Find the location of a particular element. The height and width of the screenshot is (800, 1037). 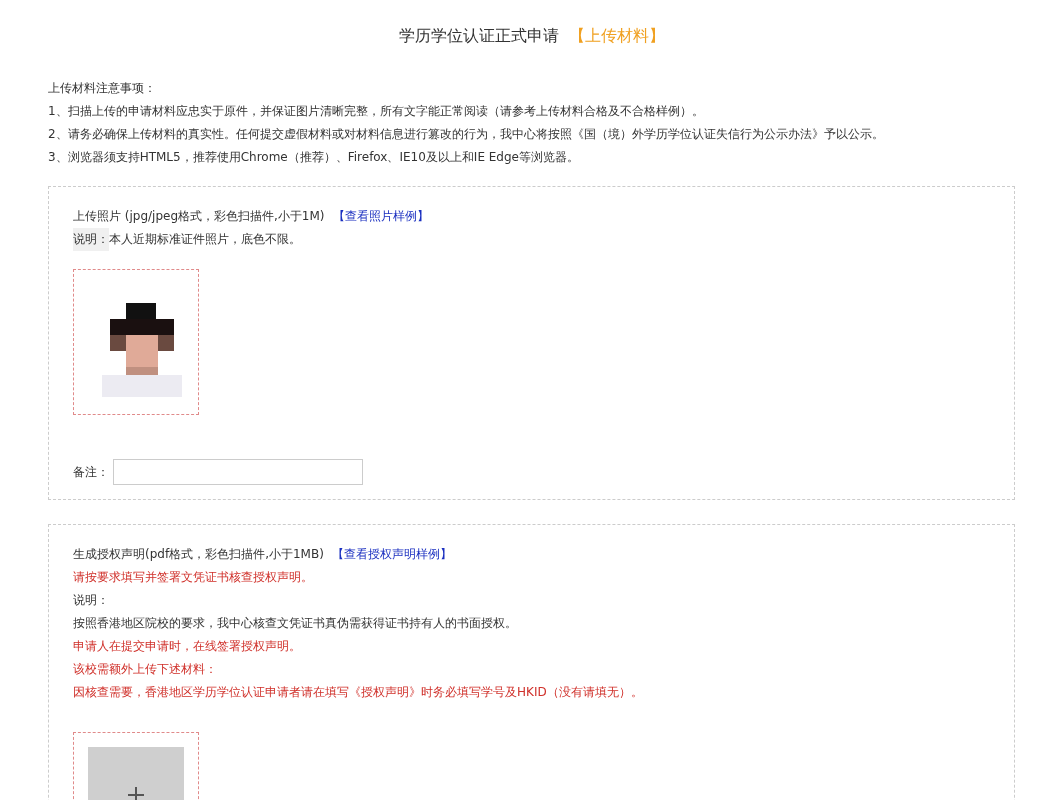

notes-heading: 上传材料注意事项： is located at coordinates (102, 88).